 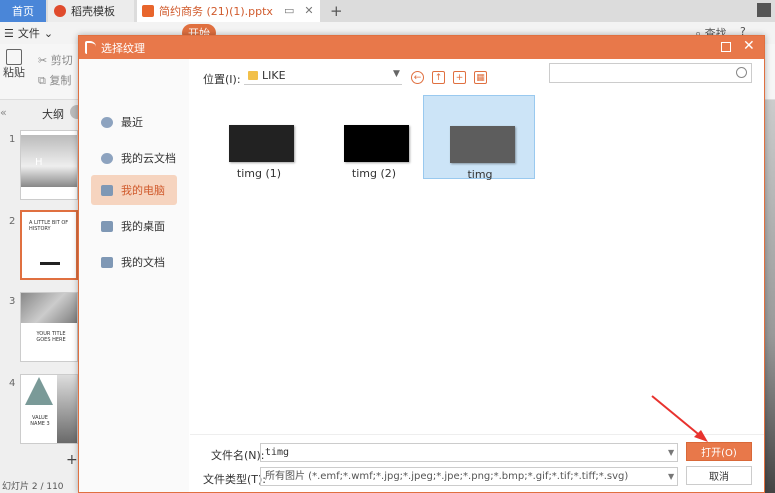 I want to click on slide-thumbnail-1: H, so click(x=49, y=165).